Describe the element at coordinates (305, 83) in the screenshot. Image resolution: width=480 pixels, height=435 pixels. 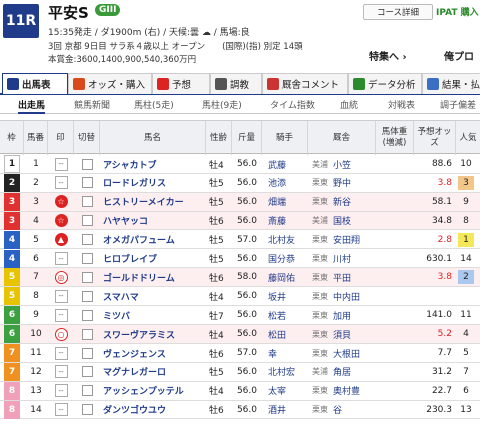
I see `tab-4: 厩舎コメント` at that location.